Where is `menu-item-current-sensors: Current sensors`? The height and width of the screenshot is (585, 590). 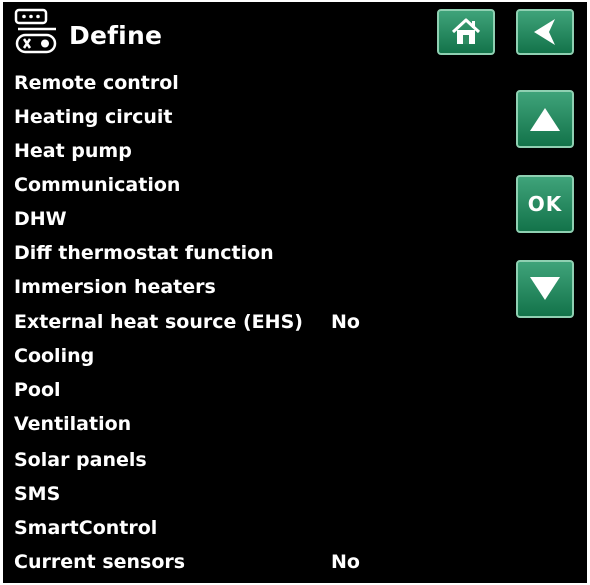
menu-item-current-sensors: Current sensors is located at coordinates (99, 562).